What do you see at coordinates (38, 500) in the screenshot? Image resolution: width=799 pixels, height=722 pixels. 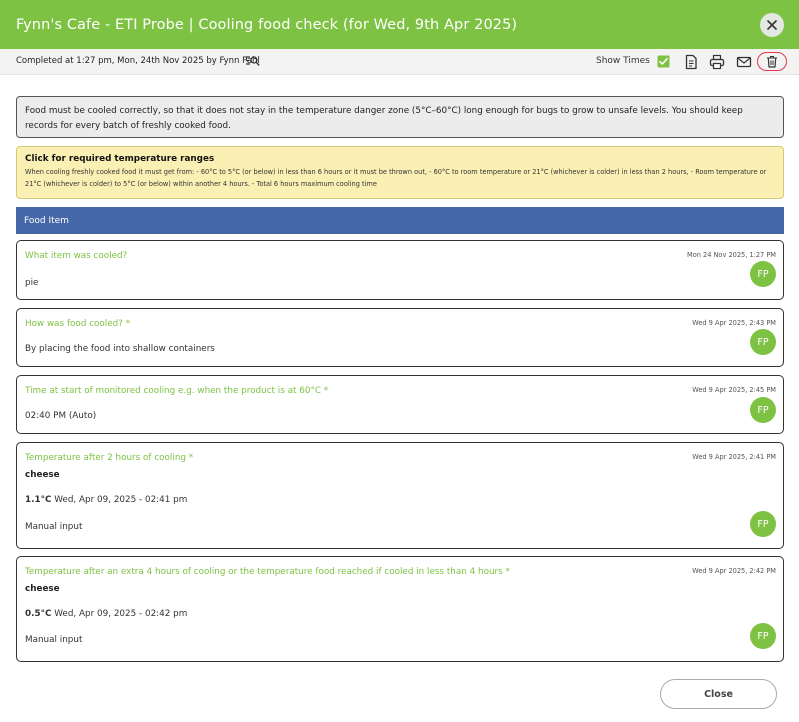 I see `temperature-value: 1.1°C` at bounding box center [38, 500].